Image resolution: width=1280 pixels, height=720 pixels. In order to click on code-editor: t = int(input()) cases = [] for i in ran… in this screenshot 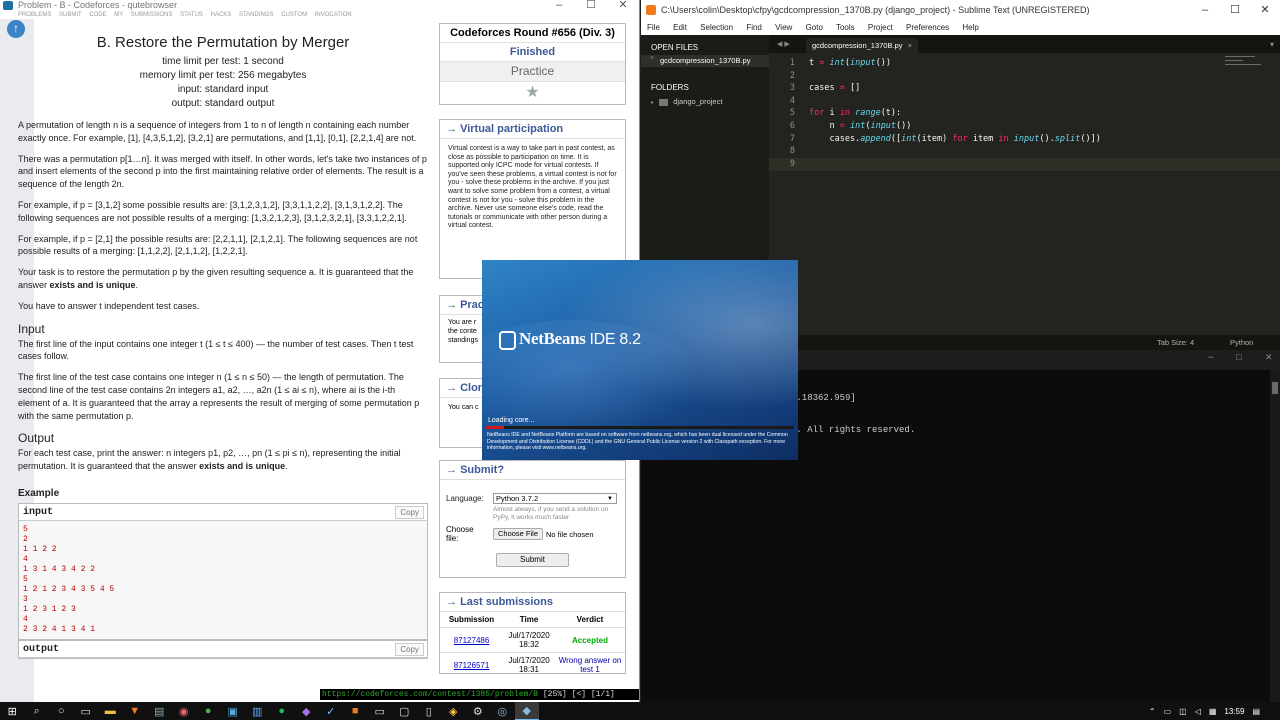, I will do `click(1019, 194)`.